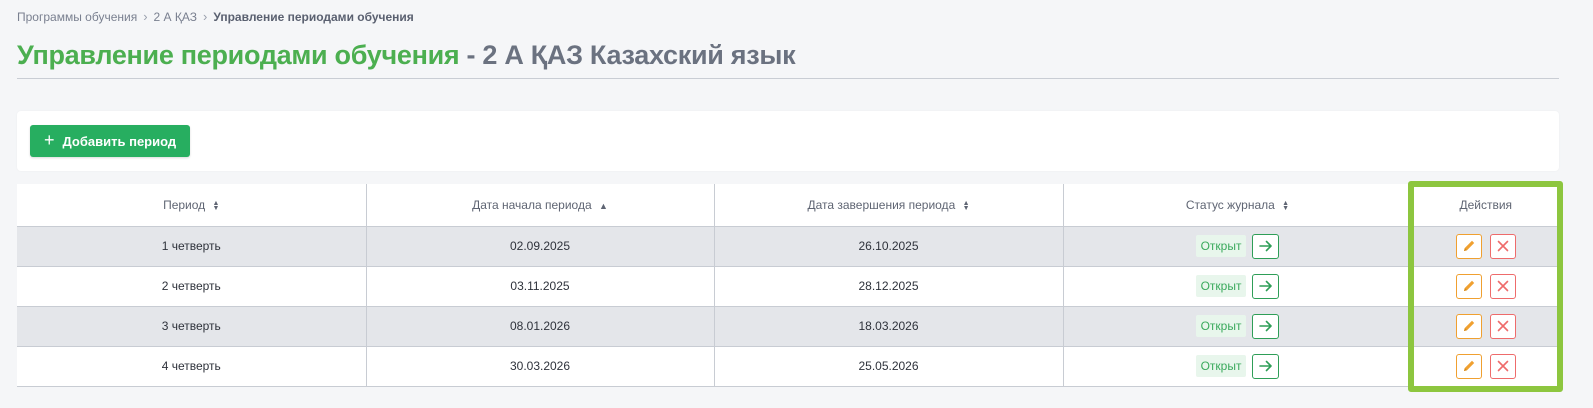 This screenshot has height=408, width=1593. I want to click on table-row: 1 четверть 02.09.2025 26.10.2025 Открыт, so click(788, 246).